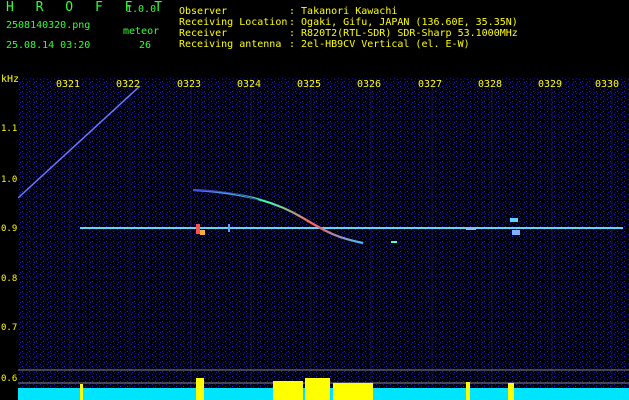 The image size is (629, 400). What do you see at coordinates (607, 84) in the screenshot?
I see `time-tick: 0330` at bounding box center [607, 84].